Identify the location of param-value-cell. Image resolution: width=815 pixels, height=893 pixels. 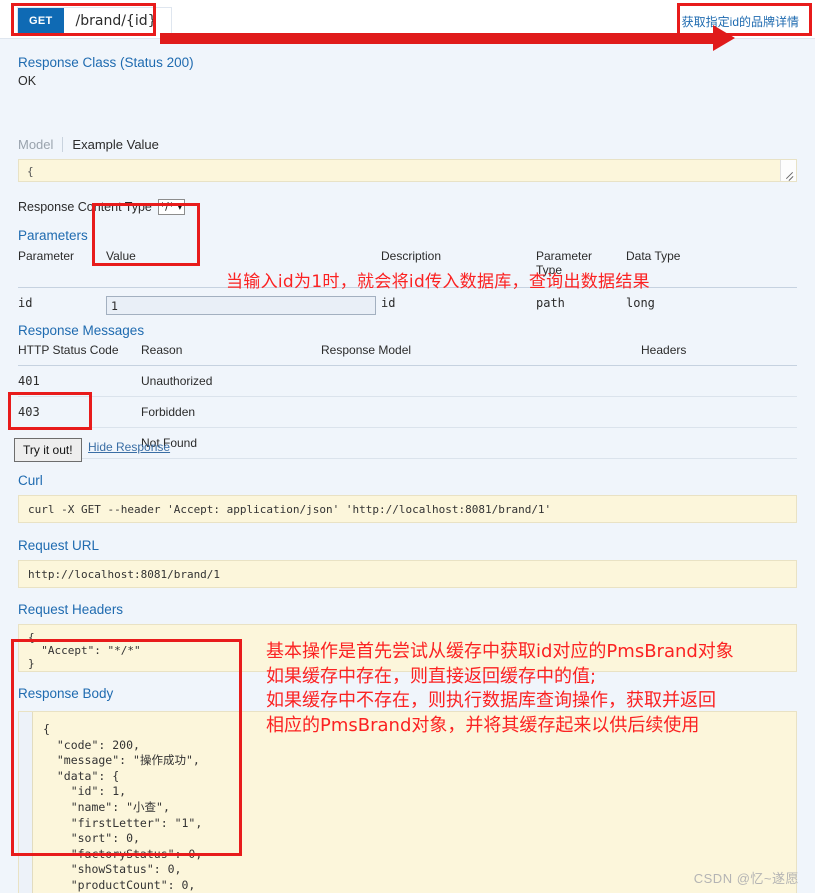
(243, 307).